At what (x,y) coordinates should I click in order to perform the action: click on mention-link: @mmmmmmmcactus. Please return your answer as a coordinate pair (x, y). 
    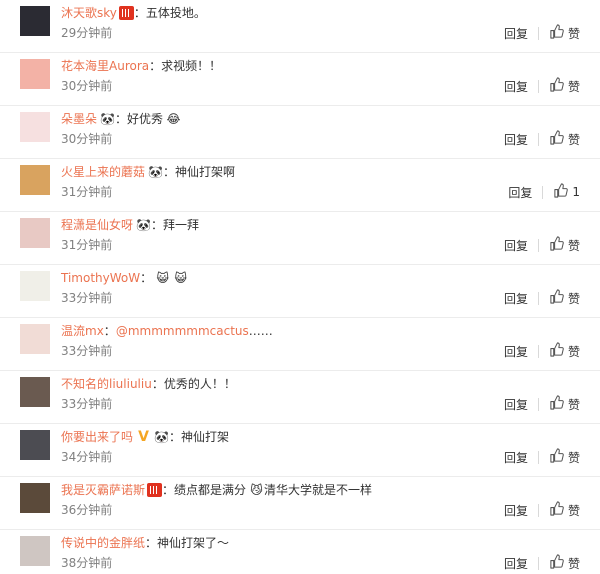
    Looking at the image, I should click on (182, 331).